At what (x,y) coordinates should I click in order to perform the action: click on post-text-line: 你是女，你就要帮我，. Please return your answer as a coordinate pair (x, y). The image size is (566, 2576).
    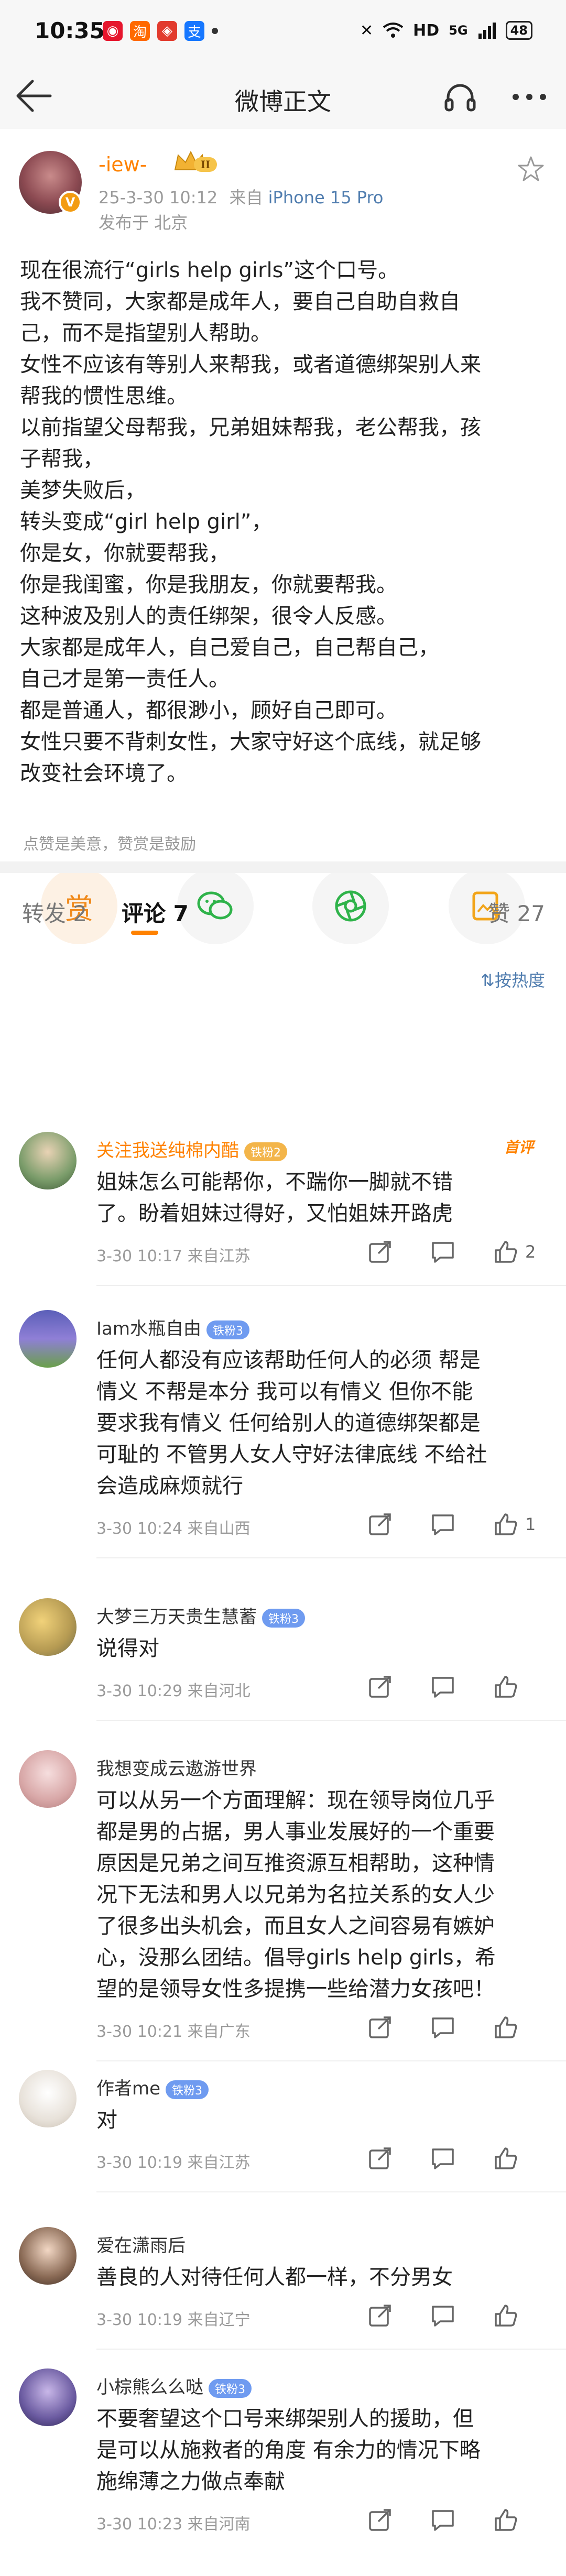
    Looking at the image, I should click on (125, 553).